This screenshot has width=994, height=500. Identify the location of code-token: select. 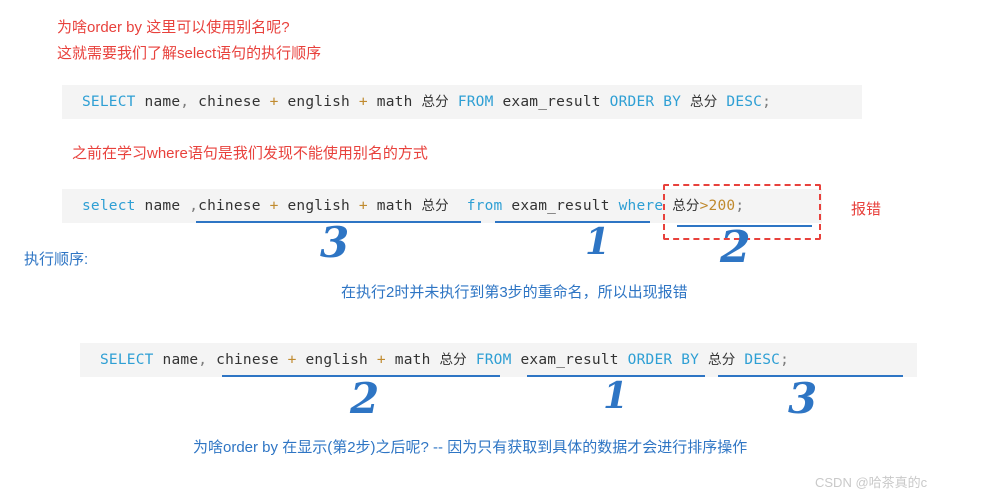
(109, 206).